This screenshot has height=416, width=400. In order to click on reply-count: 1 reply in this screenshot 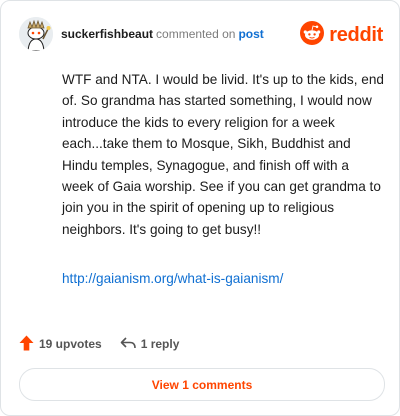, I will do `click(160, 344)`.